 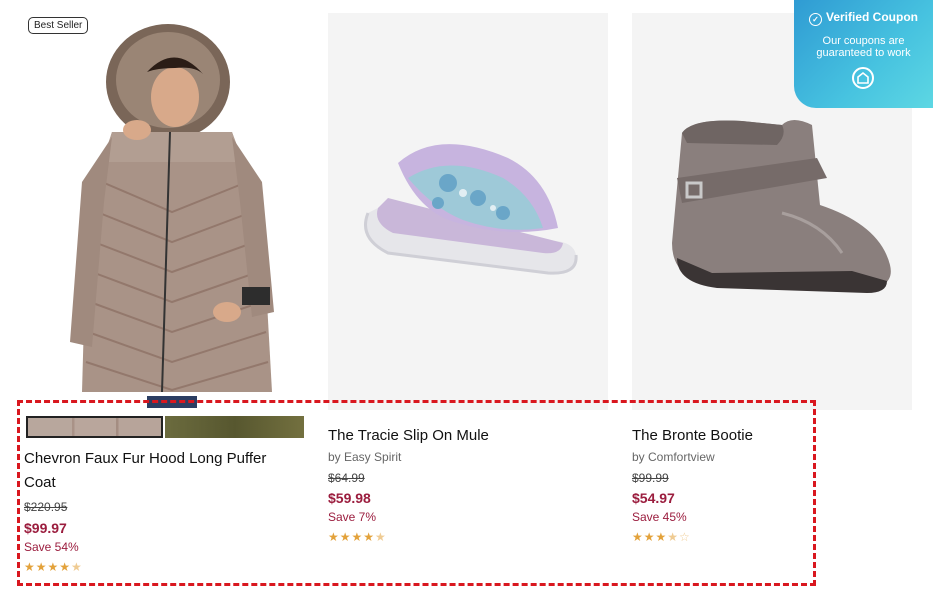 What do you see at coordinates (164, 427) in the screenshot?
I see `color-swatches` at bounding box center [164, 427].